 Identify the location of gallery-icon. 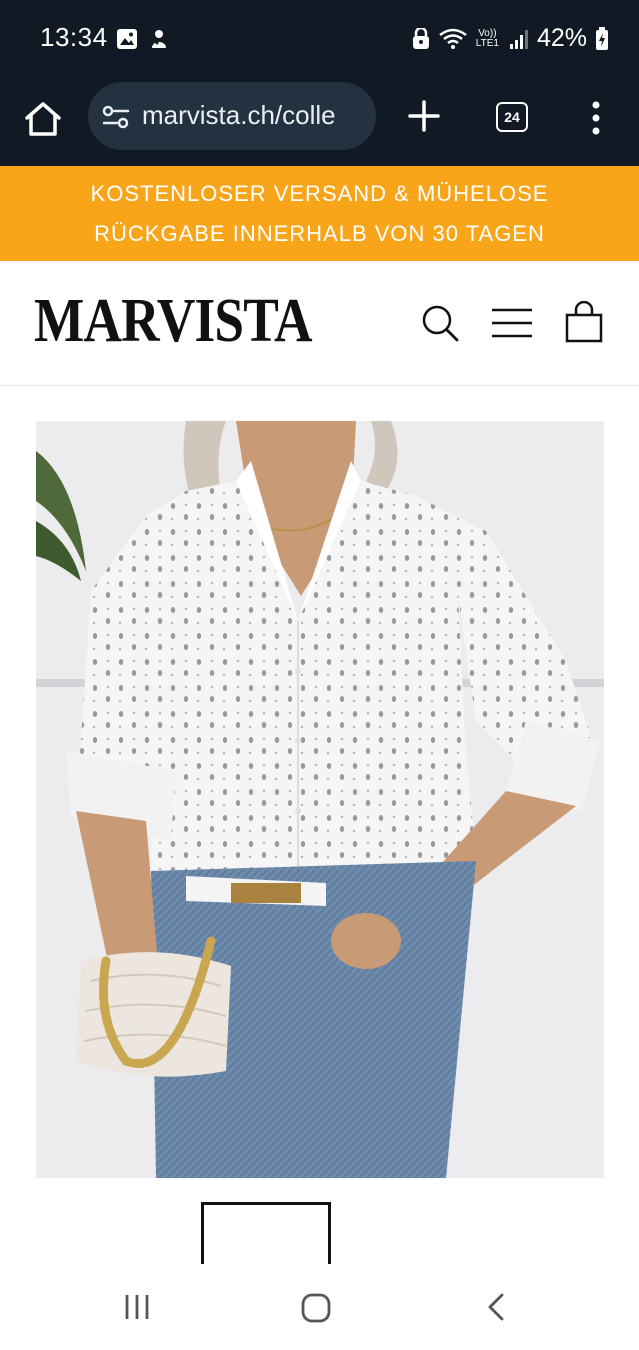
(127, 39).